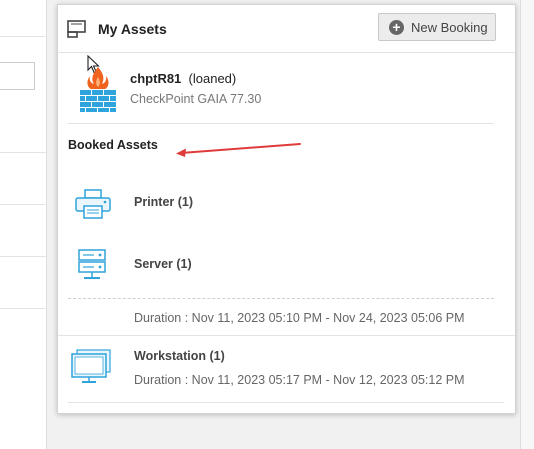 This screenshot has height=449, width=534. Describe the element at coordinates (396, 27) in the screenshot. I see `plus-icon: +` at that location.